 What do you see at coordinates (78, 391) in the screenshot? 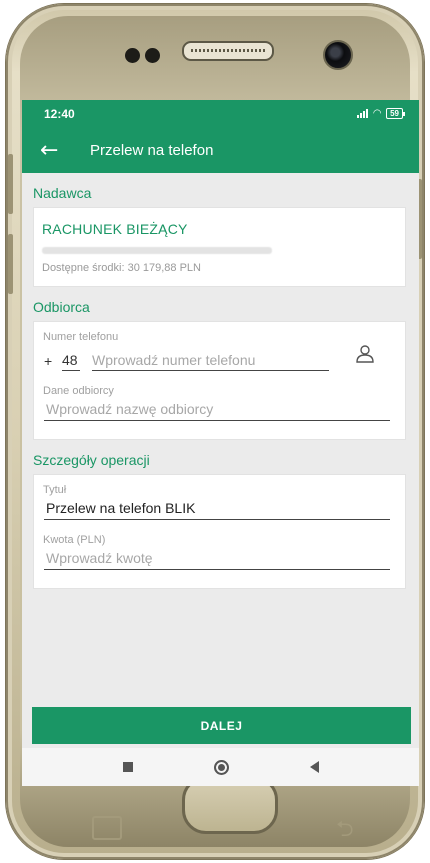
I see `recipient-name-label: Dane odbiorcy` at bounding box center [78, 391].